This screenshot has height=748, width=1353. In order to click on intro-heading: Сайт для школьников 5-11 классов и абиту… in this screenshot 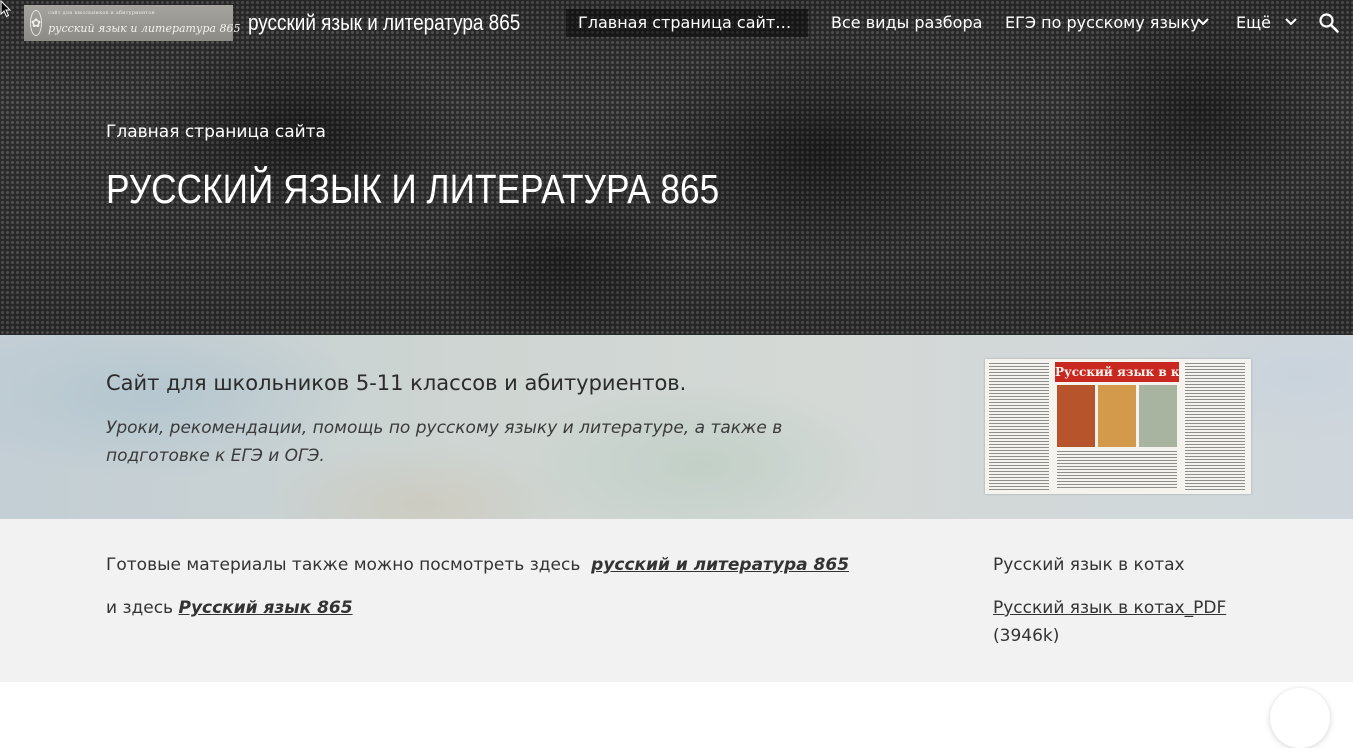, I will do `click(396, 383)`.